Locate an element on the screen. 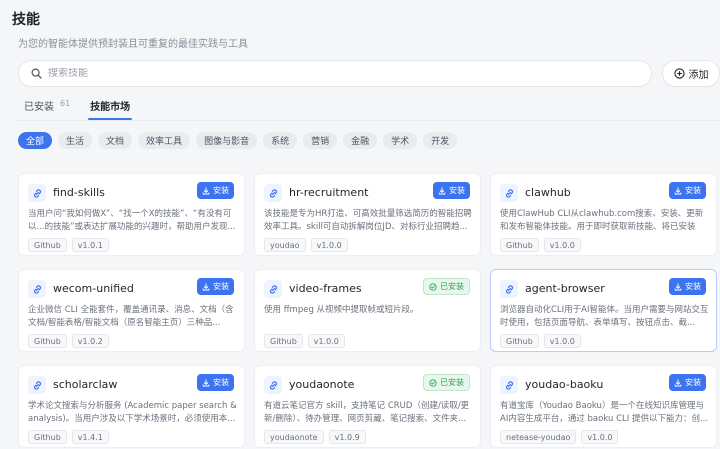 The image size is (720, 449). tab-skill-market-label: 技能市场 is located at coordinates (110, 107).